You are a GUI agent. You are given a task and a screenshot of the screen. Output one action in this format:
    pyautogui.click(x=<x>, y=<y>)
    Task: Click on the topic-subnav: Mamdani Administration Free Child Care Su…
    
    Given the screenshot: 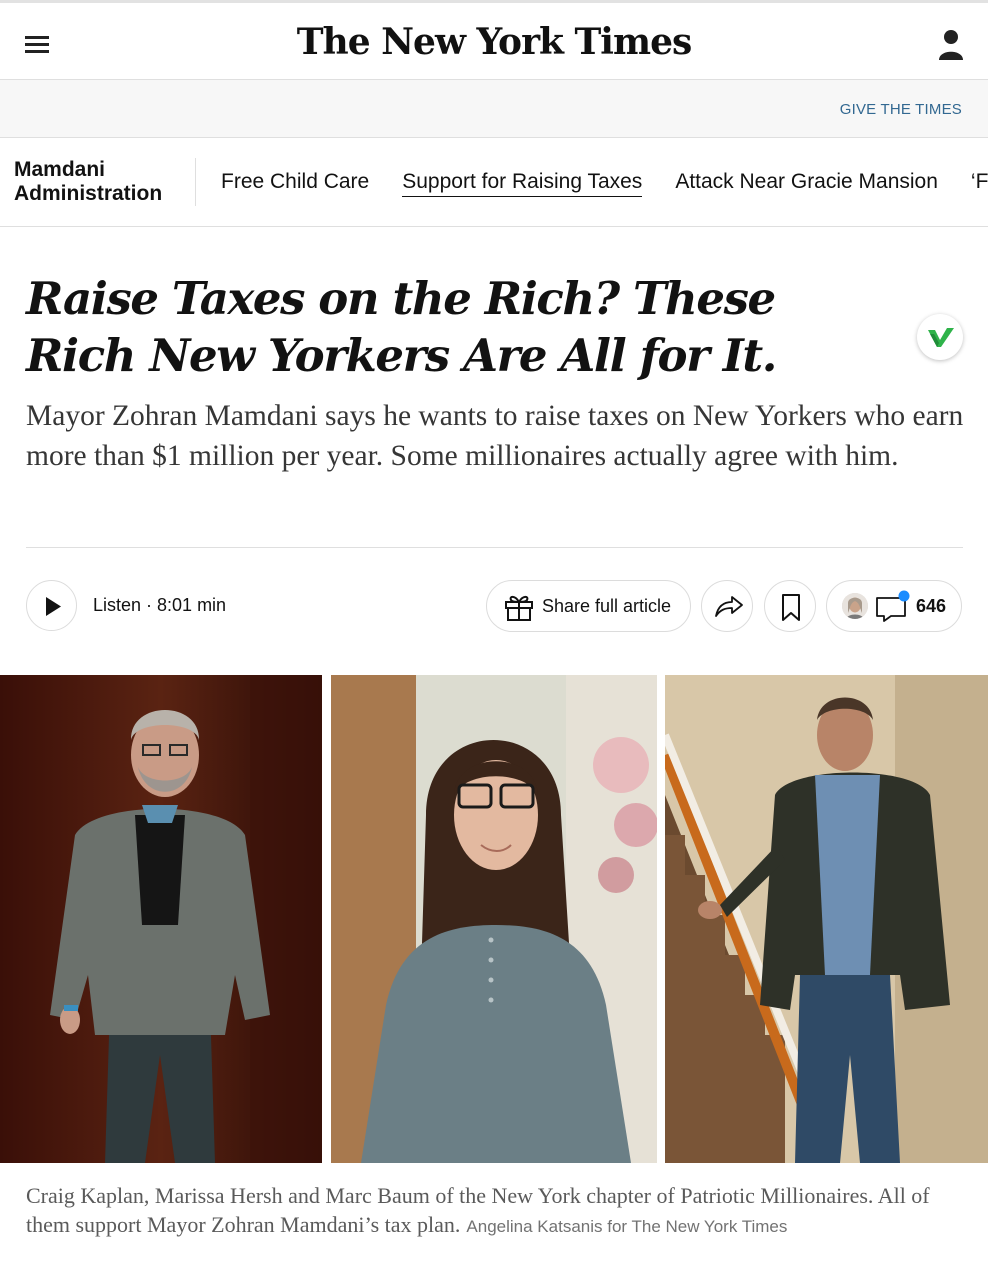 What is the action you would take?
    pyautogui.click(x=494, y=182)
    